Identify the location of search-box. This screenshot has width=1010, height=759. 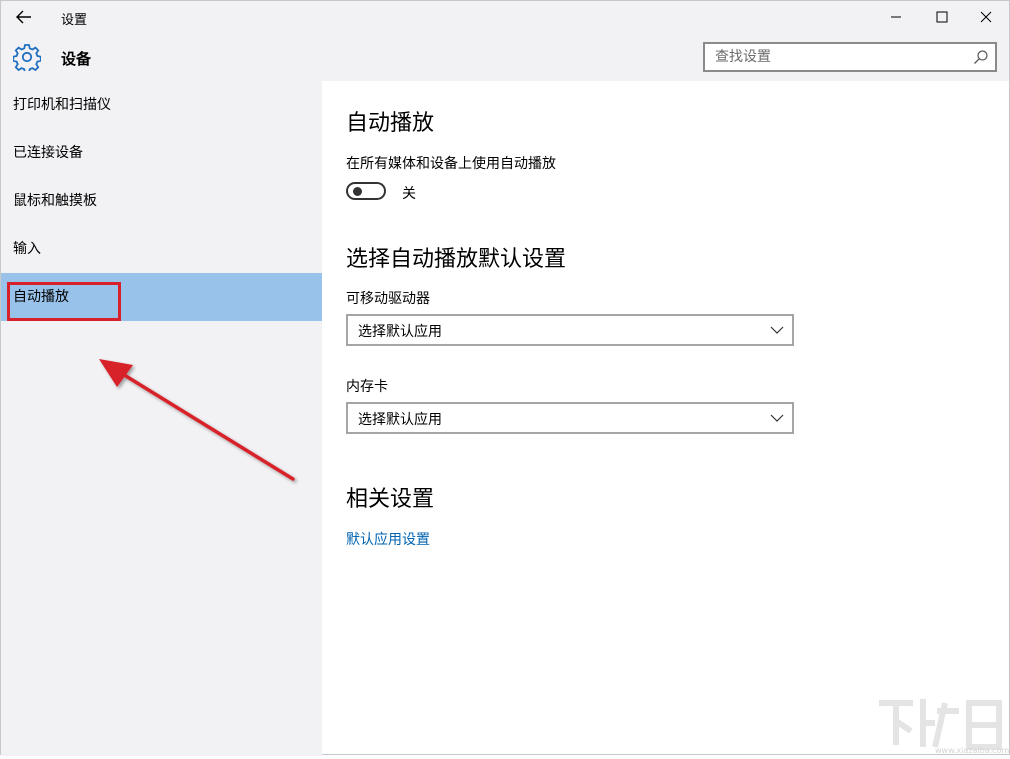
(850, 57).